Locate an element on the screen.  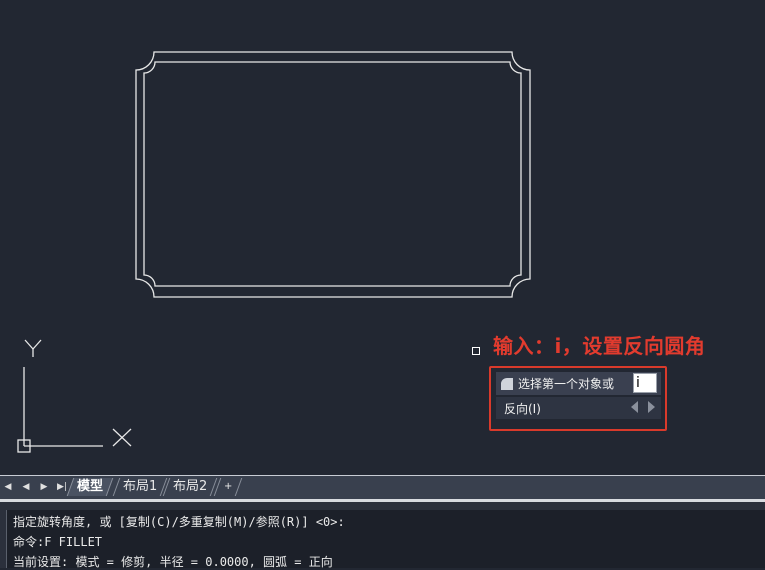
instruction-annotation: 输入：i，设置反向圆角 is located at coordinates (599, 346).